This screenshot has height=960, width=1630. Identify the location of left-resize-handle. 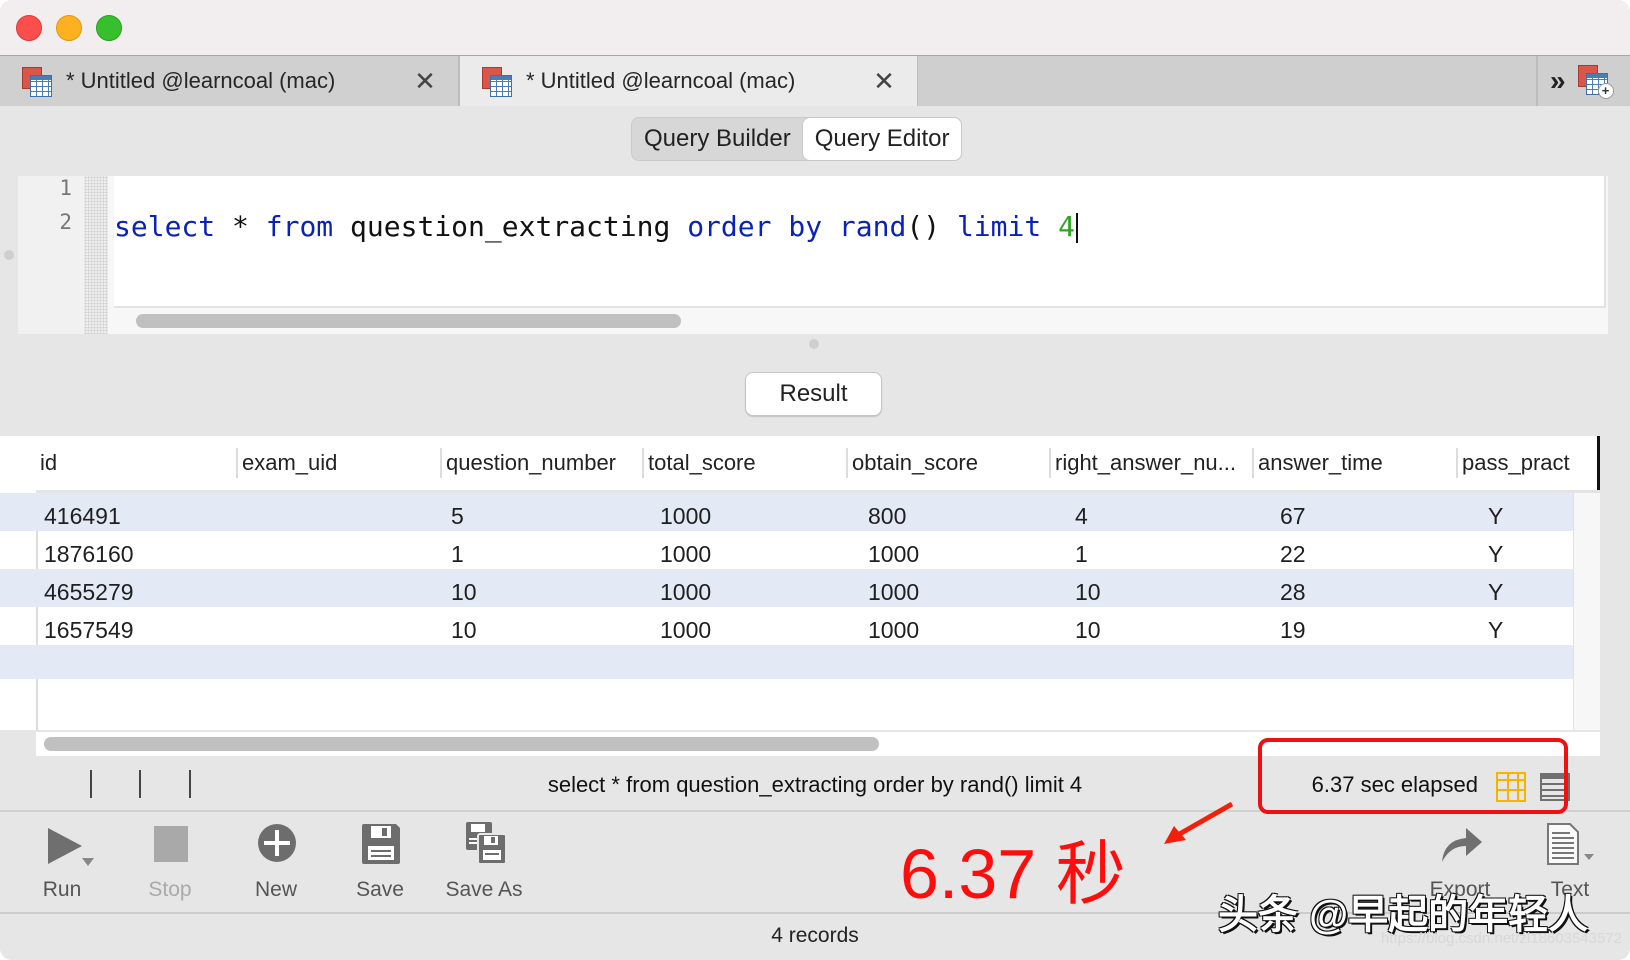
(9, 255).